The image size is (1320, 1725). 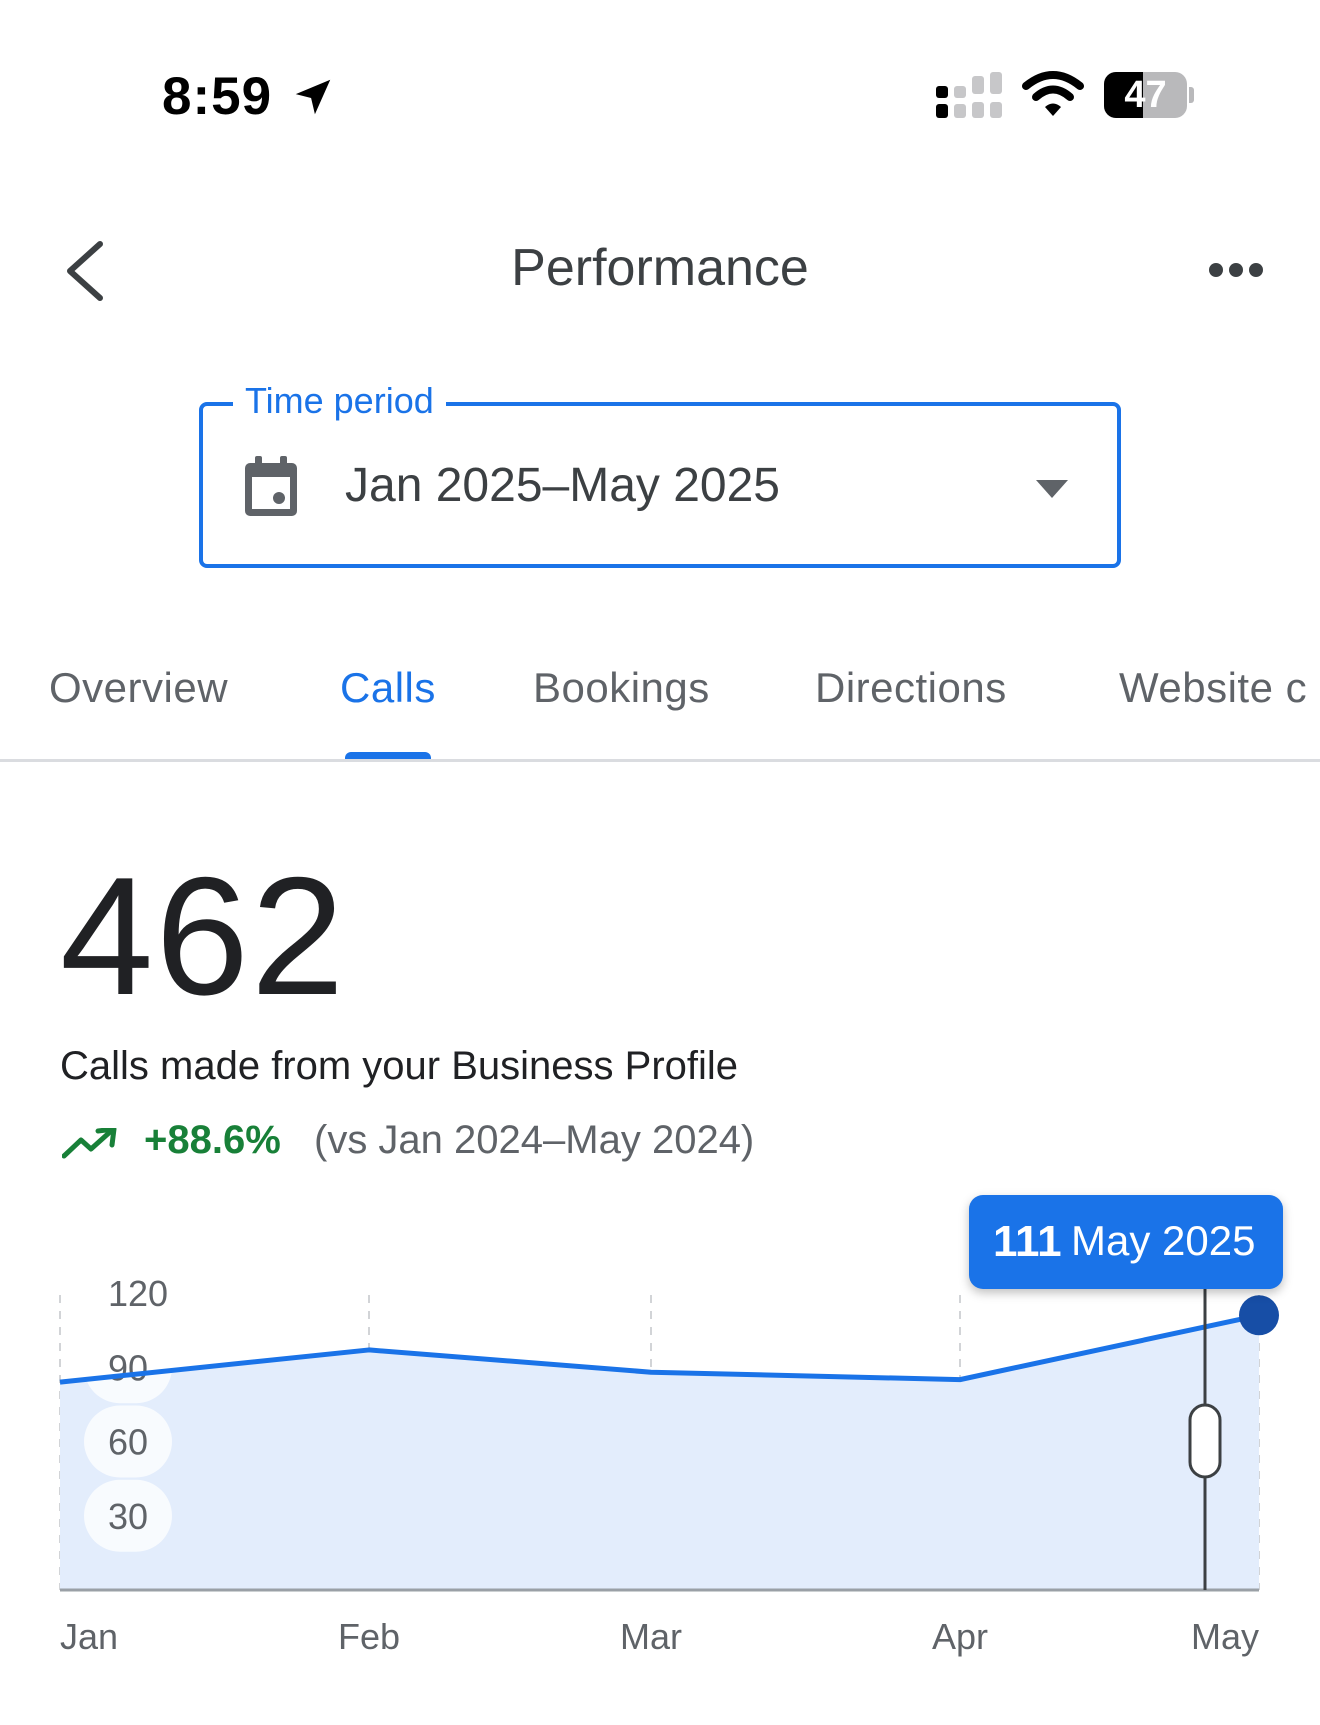 What do you see at coordinates (960, 1636) in the screenshot?
I see `x-tick-label-apr: Apr` at bounding box center [960, 1636].